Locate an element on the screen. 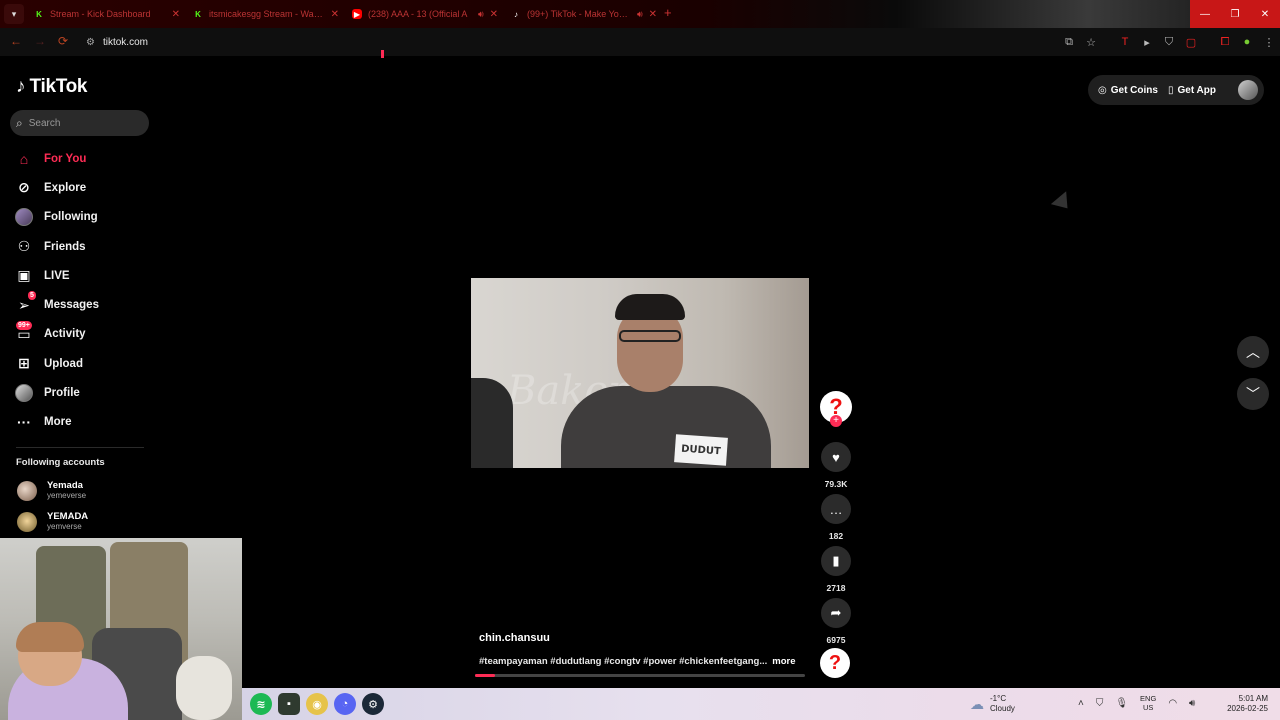  extension-square-icon: ▢ is located at coordinates (1191, 42).